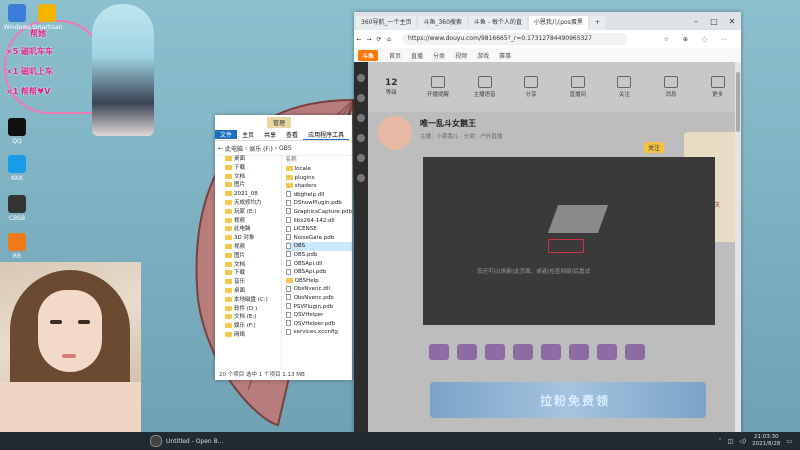 The width and height of the screenshot is (800, 450). Describe the element at coordinates (789, 441) in the screenshot. I see `notification-icon: ▭` at that location.